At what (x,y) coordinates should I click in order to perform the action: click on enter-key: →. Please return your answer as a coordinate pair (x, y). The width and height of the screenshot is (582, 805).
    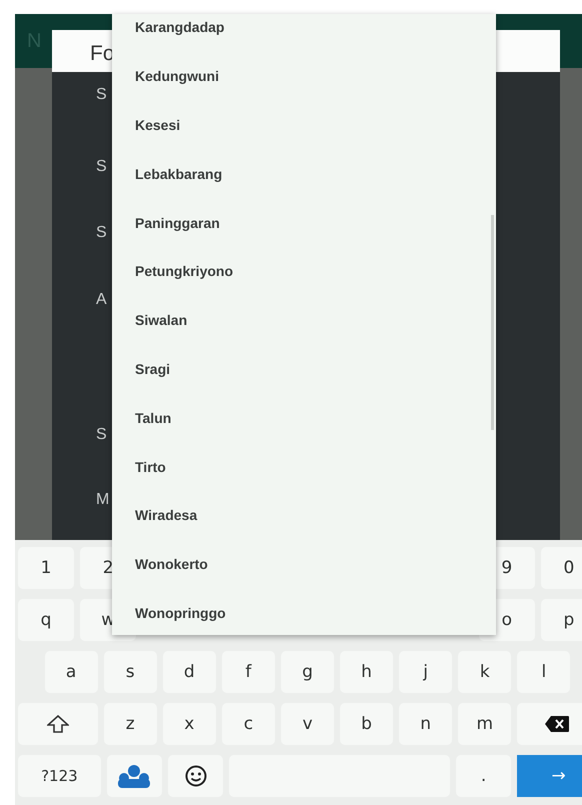
    Looking at the image, I should click on (549, 776).